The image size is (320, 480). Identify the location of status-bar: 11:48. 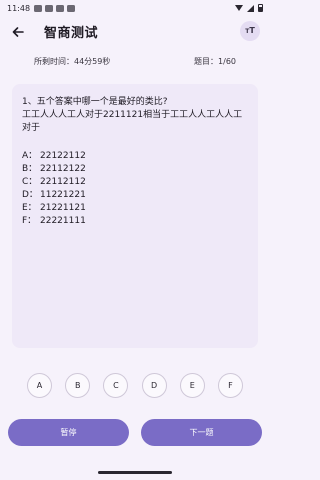
(135, 8).